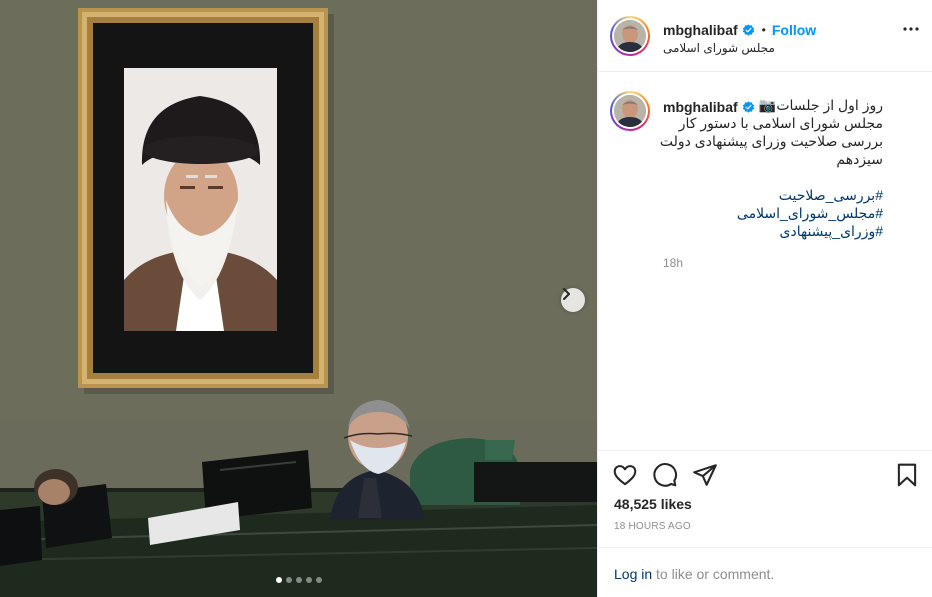 Image resolution: width=932 pixels, height=597 pixels. I want to click on hashtag-link: #بررسی_صلاحیت, so click(768, 195).